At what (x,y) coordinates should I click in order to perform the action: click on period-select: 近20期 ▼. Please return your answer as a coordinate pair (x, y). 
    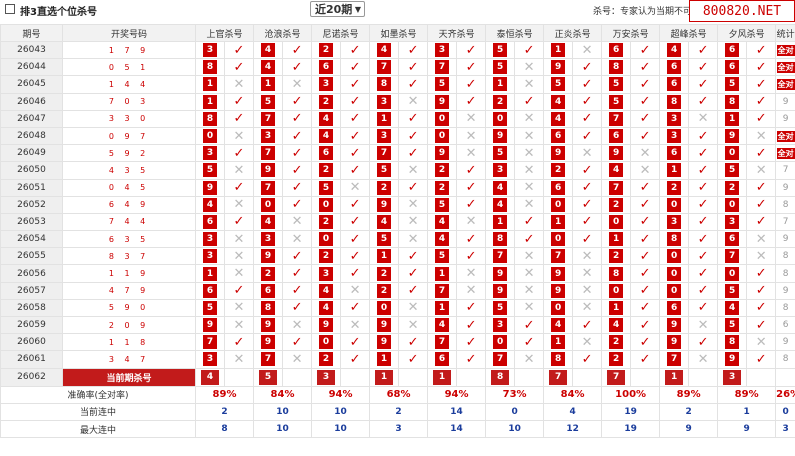
    Looking at the image, I should click on (337, 9).